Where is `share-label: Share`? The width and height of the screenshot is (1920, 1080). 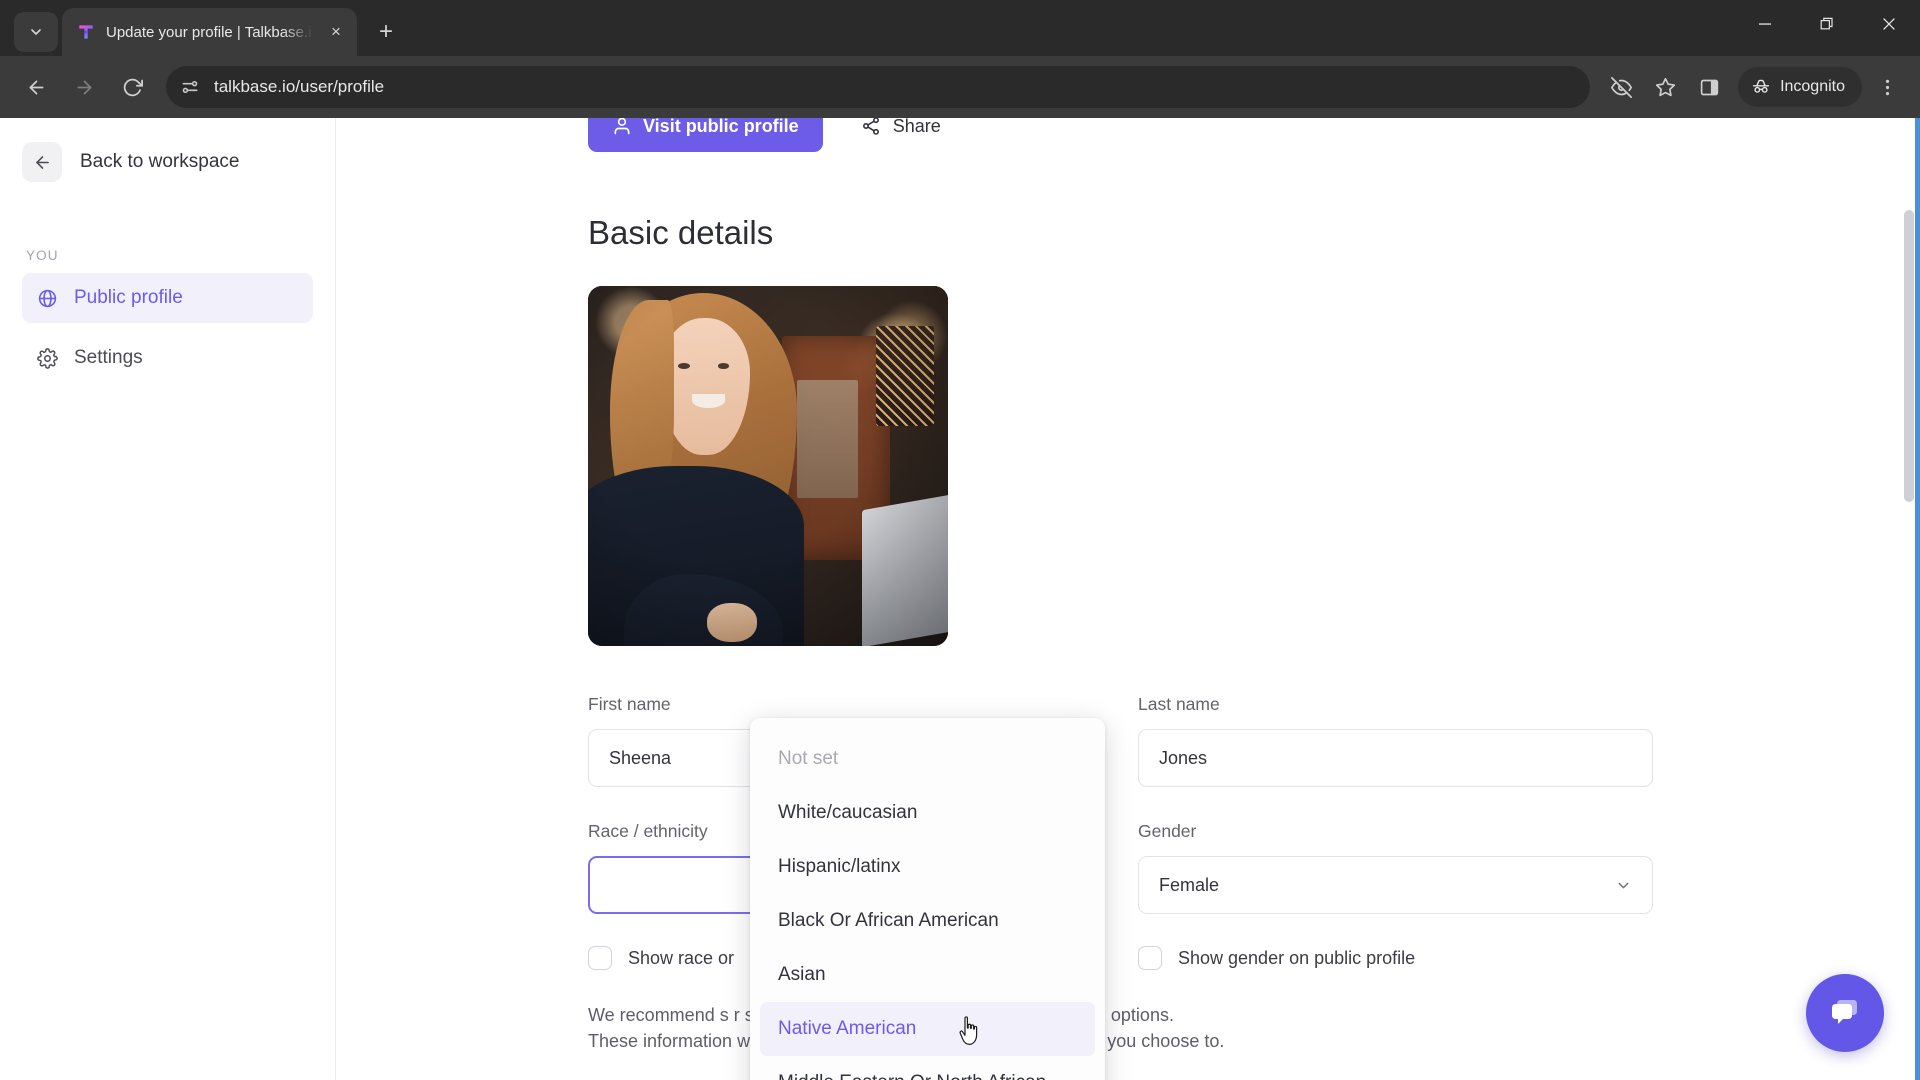
share-label: Share is located at coordinates (916, 127).